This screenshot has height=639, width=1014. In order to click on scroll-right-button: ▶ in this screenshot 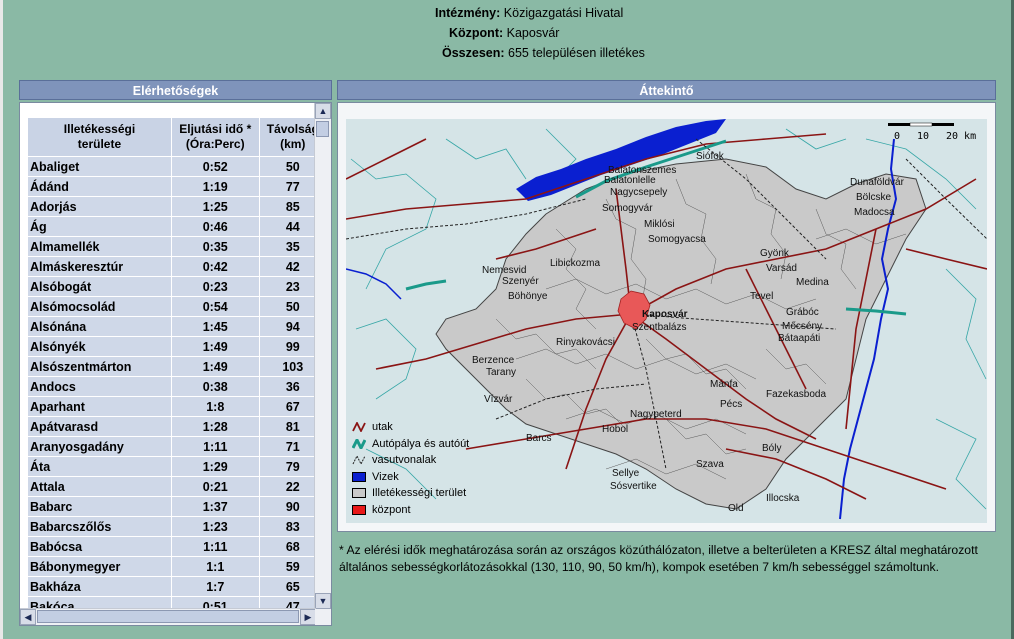, I will do `click(308, 617)`.